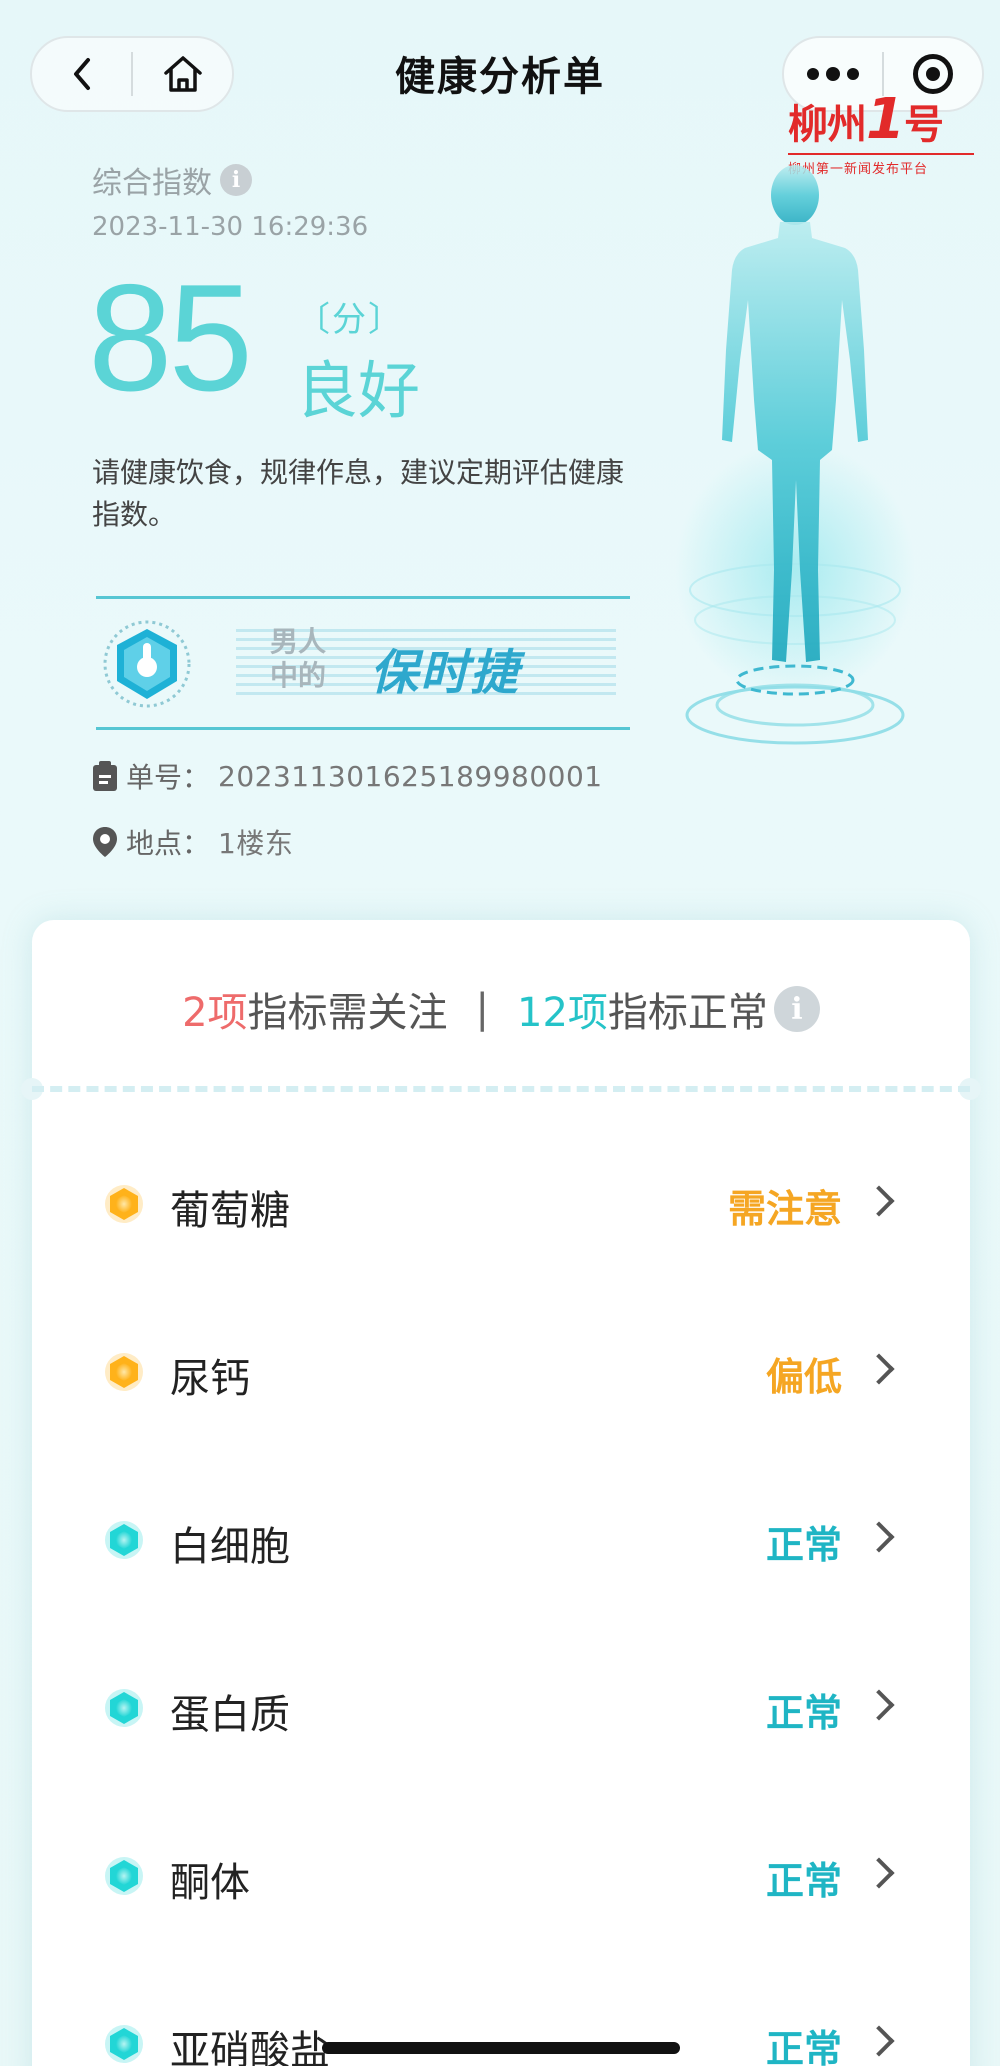  I want to click on health-advice: 请健康饮食，规律作息，建议定期评估健康指数。, so click(358, 493).